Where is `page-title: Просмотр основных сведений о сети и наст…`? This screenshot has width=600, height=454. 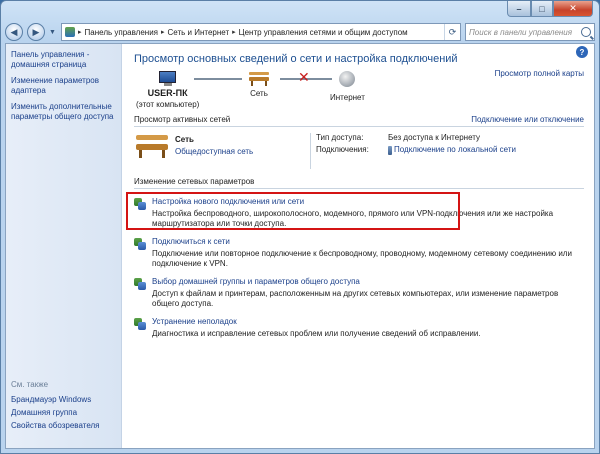 page-title: Просмотр основных сведений о сети и наст… is located at coordinates (296, 59).